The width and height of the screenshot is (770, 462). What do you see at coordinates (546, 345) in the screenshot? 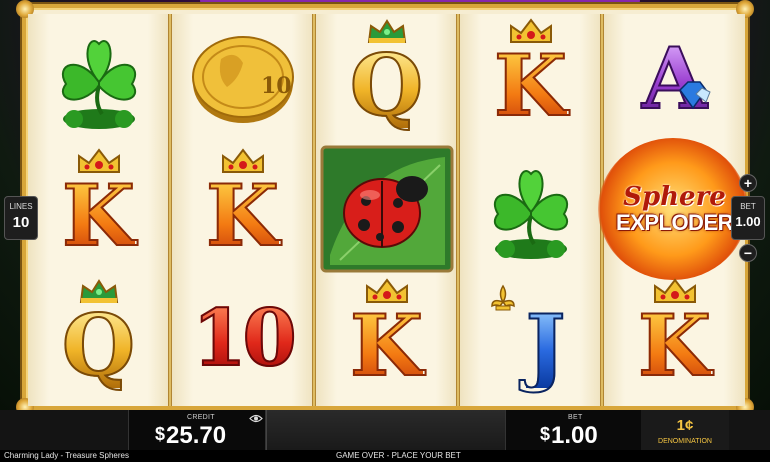
I see `letter-j: J` at bounding box center [546, 345].